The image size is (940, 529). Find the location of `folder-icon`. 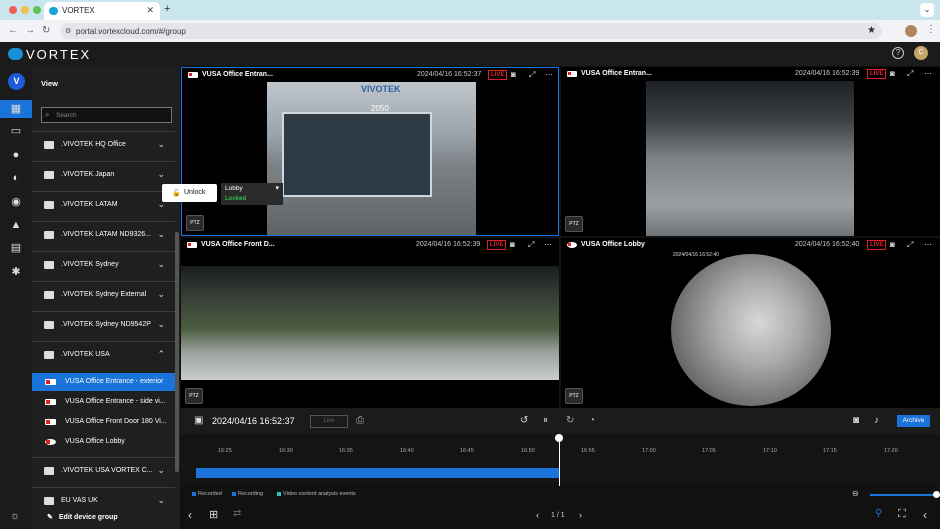

folder-icon is located at coordinates (49, 235).